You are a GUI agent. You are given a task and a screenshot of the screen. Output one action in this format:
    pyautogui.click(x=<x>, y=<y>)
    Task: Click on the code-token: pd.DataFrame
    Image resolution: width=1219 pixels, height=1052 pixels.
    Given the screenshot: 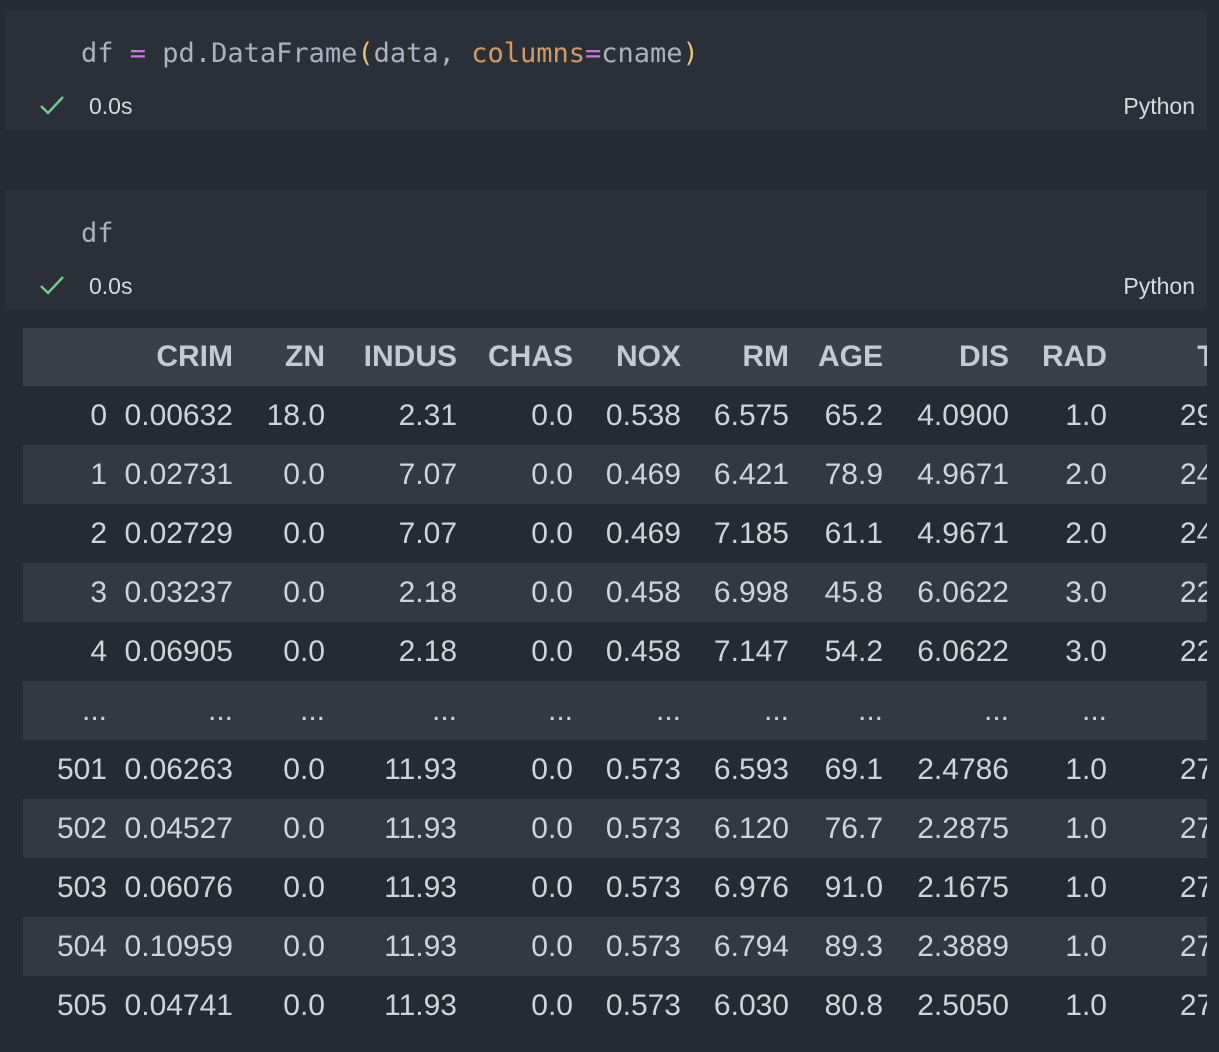 What is the action you would take?
    pyautogui.click(x=252, y=53)
    